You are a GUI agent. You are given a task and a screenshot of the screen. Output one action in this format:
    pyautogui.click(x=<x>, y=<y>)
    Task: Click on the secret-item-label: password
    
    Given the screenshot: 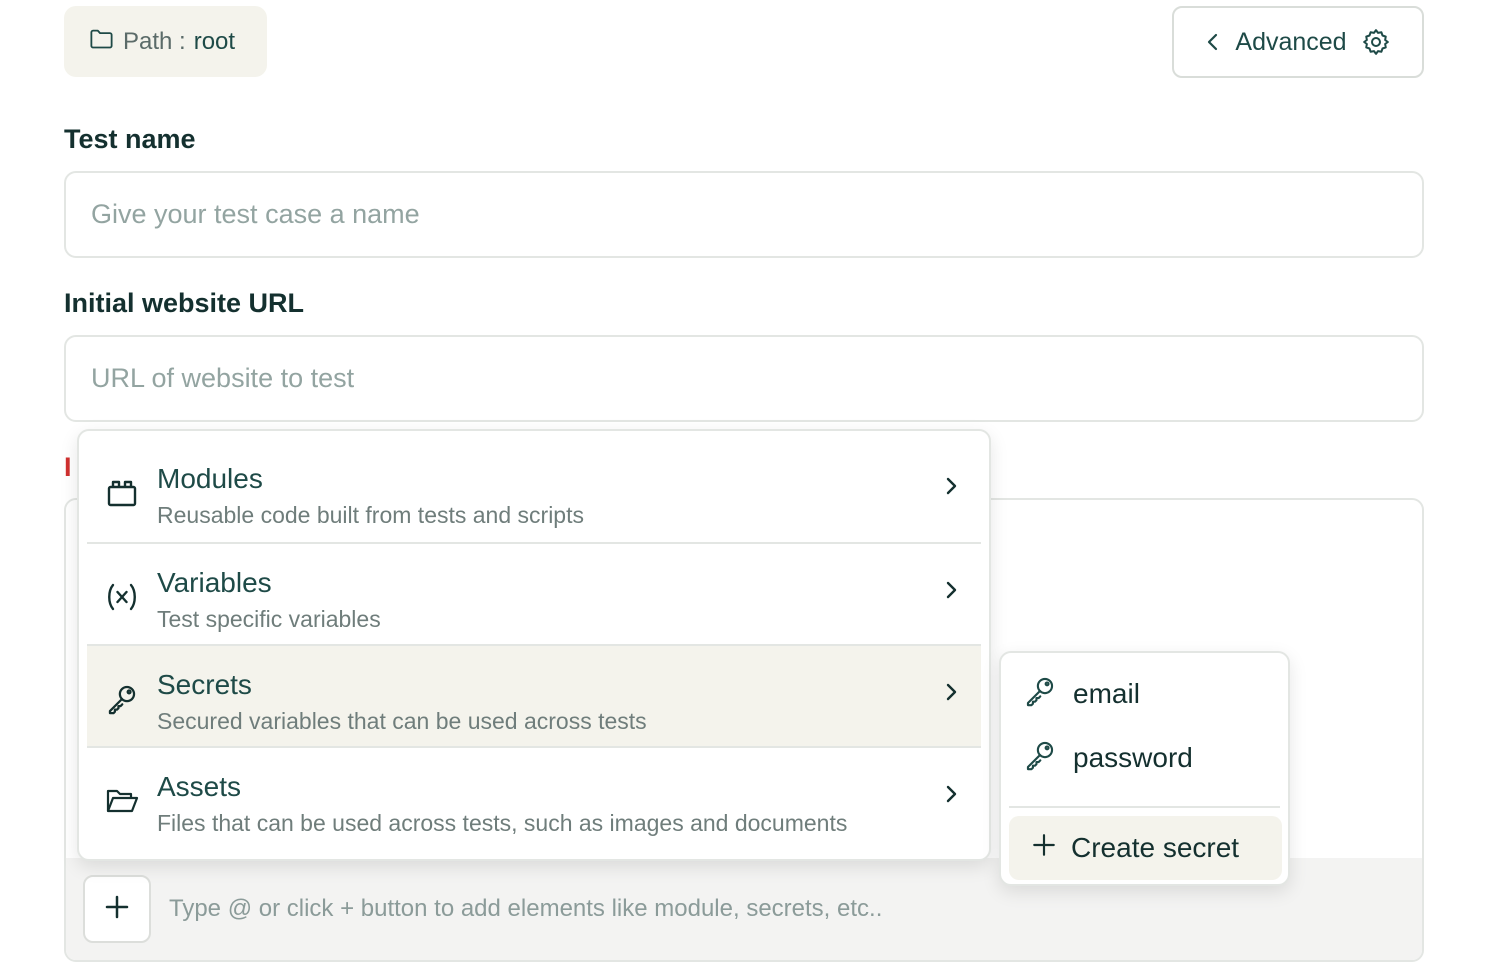 What is the action you would take?
    pyautogui.click(x=1133, y=757)
    